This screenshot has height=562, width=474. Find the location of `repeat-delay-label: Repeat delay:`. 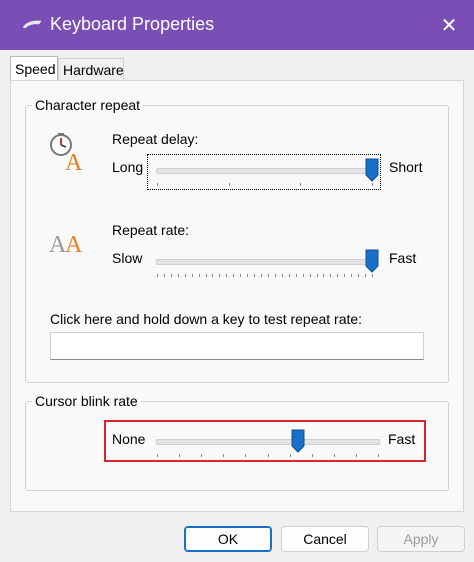

repeat-delay-label: Repeat delay: is located at coordinates (155, 139).